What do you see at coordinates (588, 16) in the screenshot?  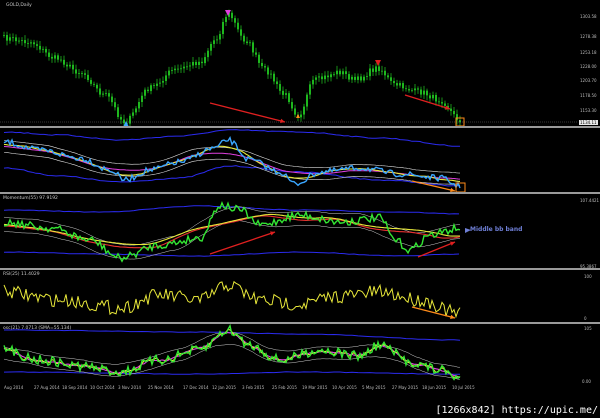 I see `price-scale-label: 1303.58` at bounding box center [588, 16].